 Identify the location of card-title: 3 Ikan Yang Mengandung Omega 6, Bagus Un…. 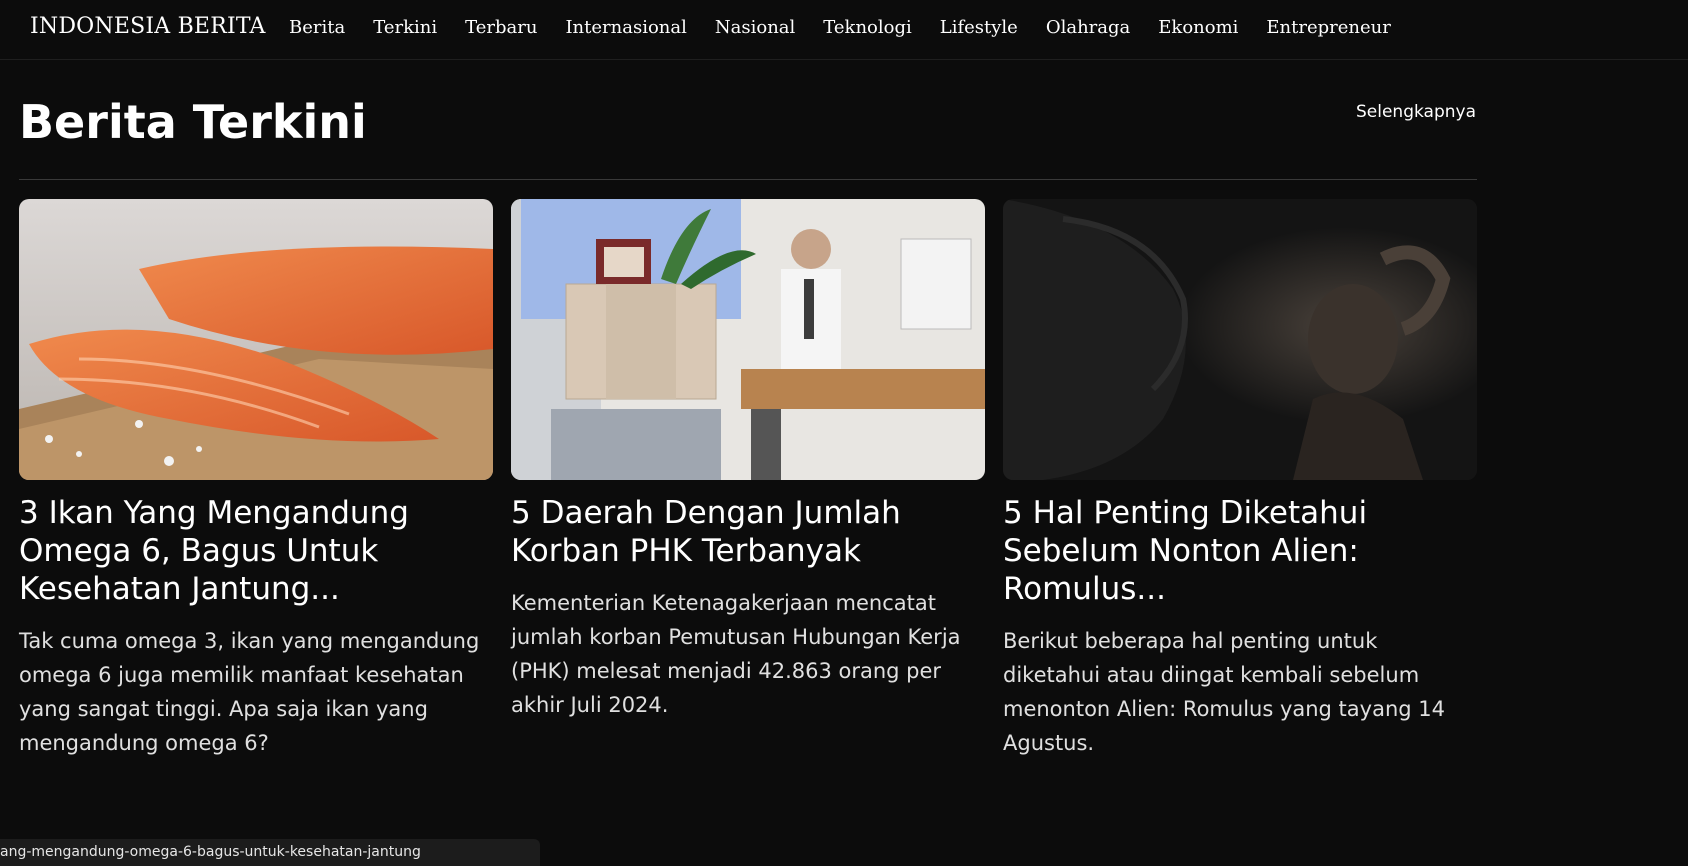
(256, 551).